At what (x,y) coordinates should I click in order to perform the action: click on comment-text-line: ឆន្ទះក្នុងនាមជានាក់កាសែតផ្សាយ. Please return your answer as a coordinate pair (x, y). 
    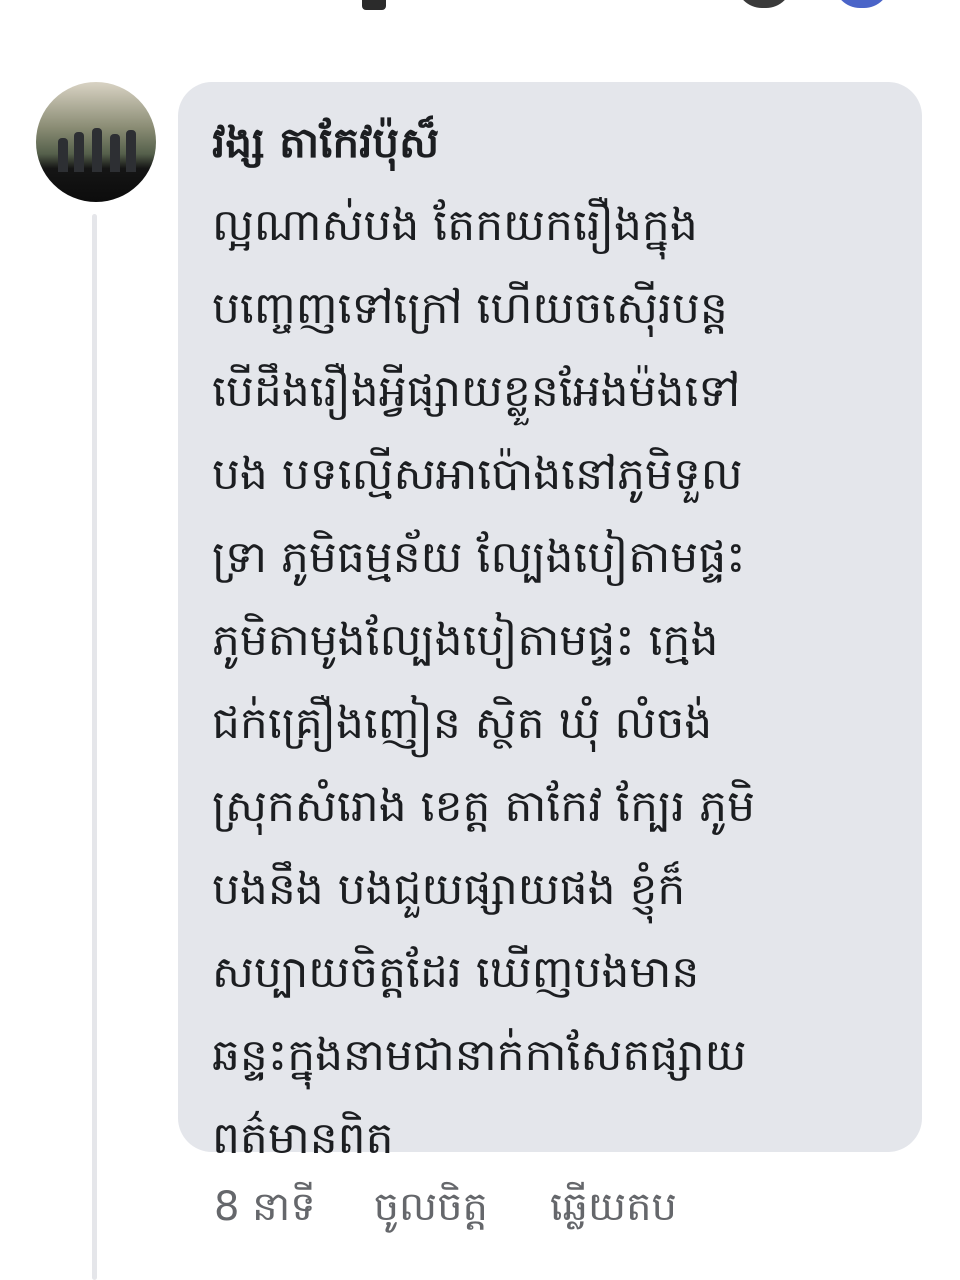
    Looking at the image, I should click on (479, 1055).